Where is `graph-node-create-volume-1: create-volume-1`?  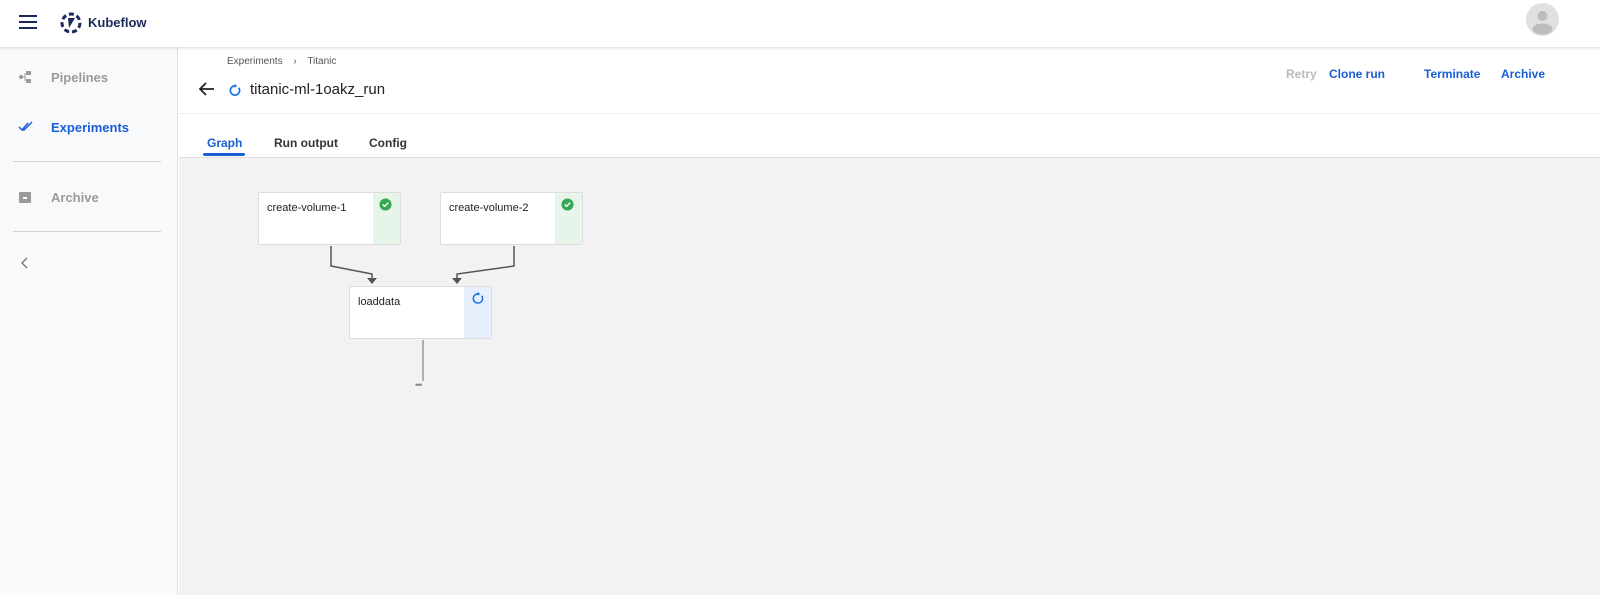
graph-node-create-volume-1: create-volume-1 is located at coordinates (329, 218).